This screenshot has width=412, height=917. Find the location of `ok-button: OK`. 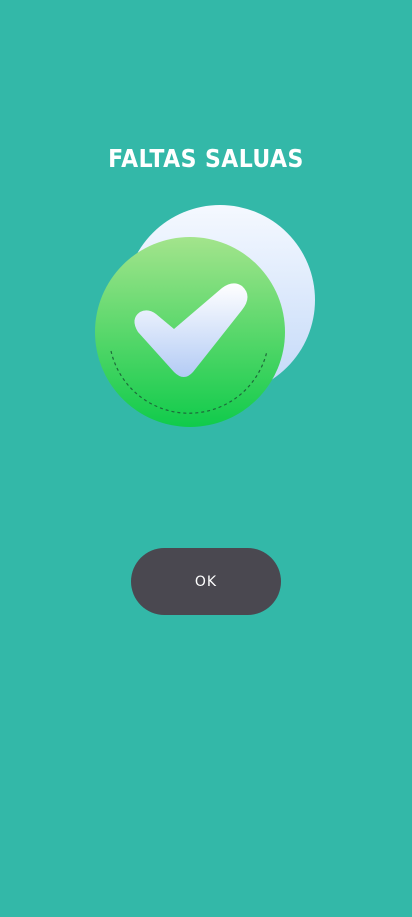

ok-button: OK is located at coordinates (206, 581).